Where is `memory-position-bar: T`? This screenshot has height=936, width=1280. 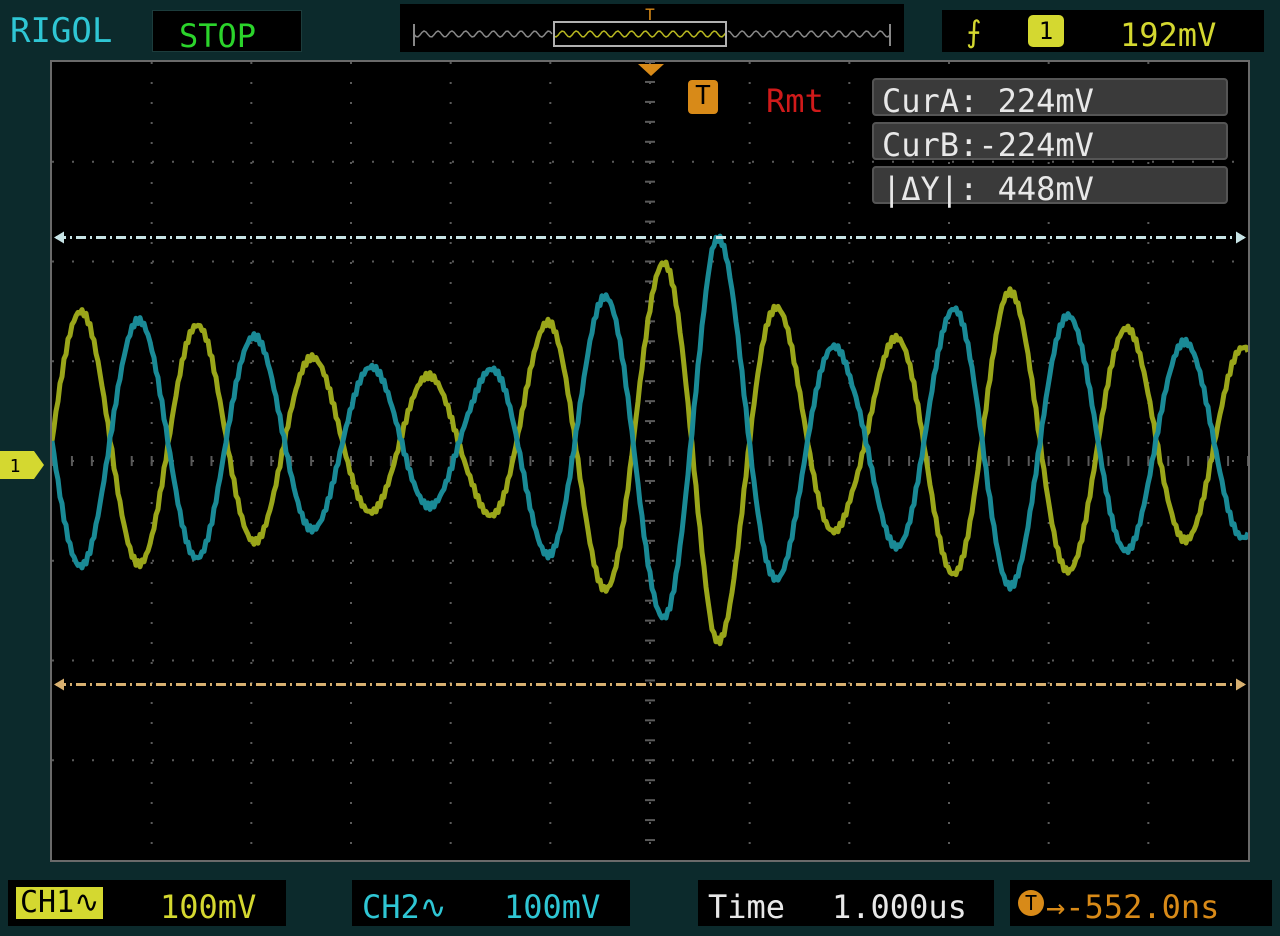 memory-position-bar: T is located at coordinates (652, 28).